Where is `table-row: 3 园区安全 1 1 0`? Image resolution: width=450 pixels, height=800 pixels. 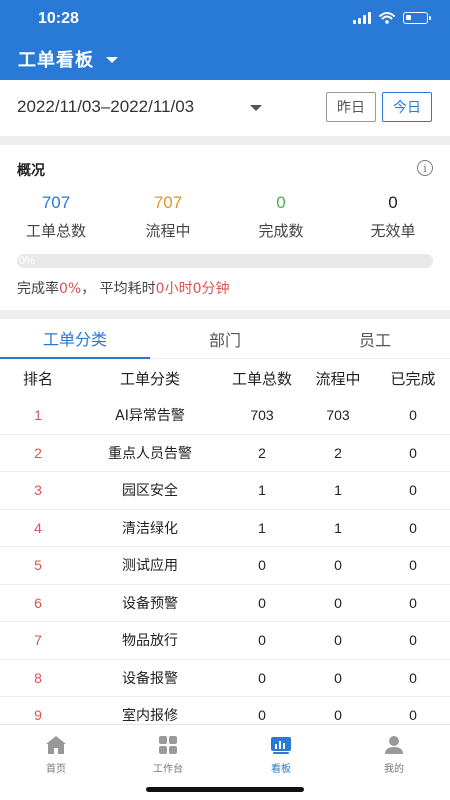 table-row: 3 园区安全 1 1 0 is located at coordinates (225, 491).